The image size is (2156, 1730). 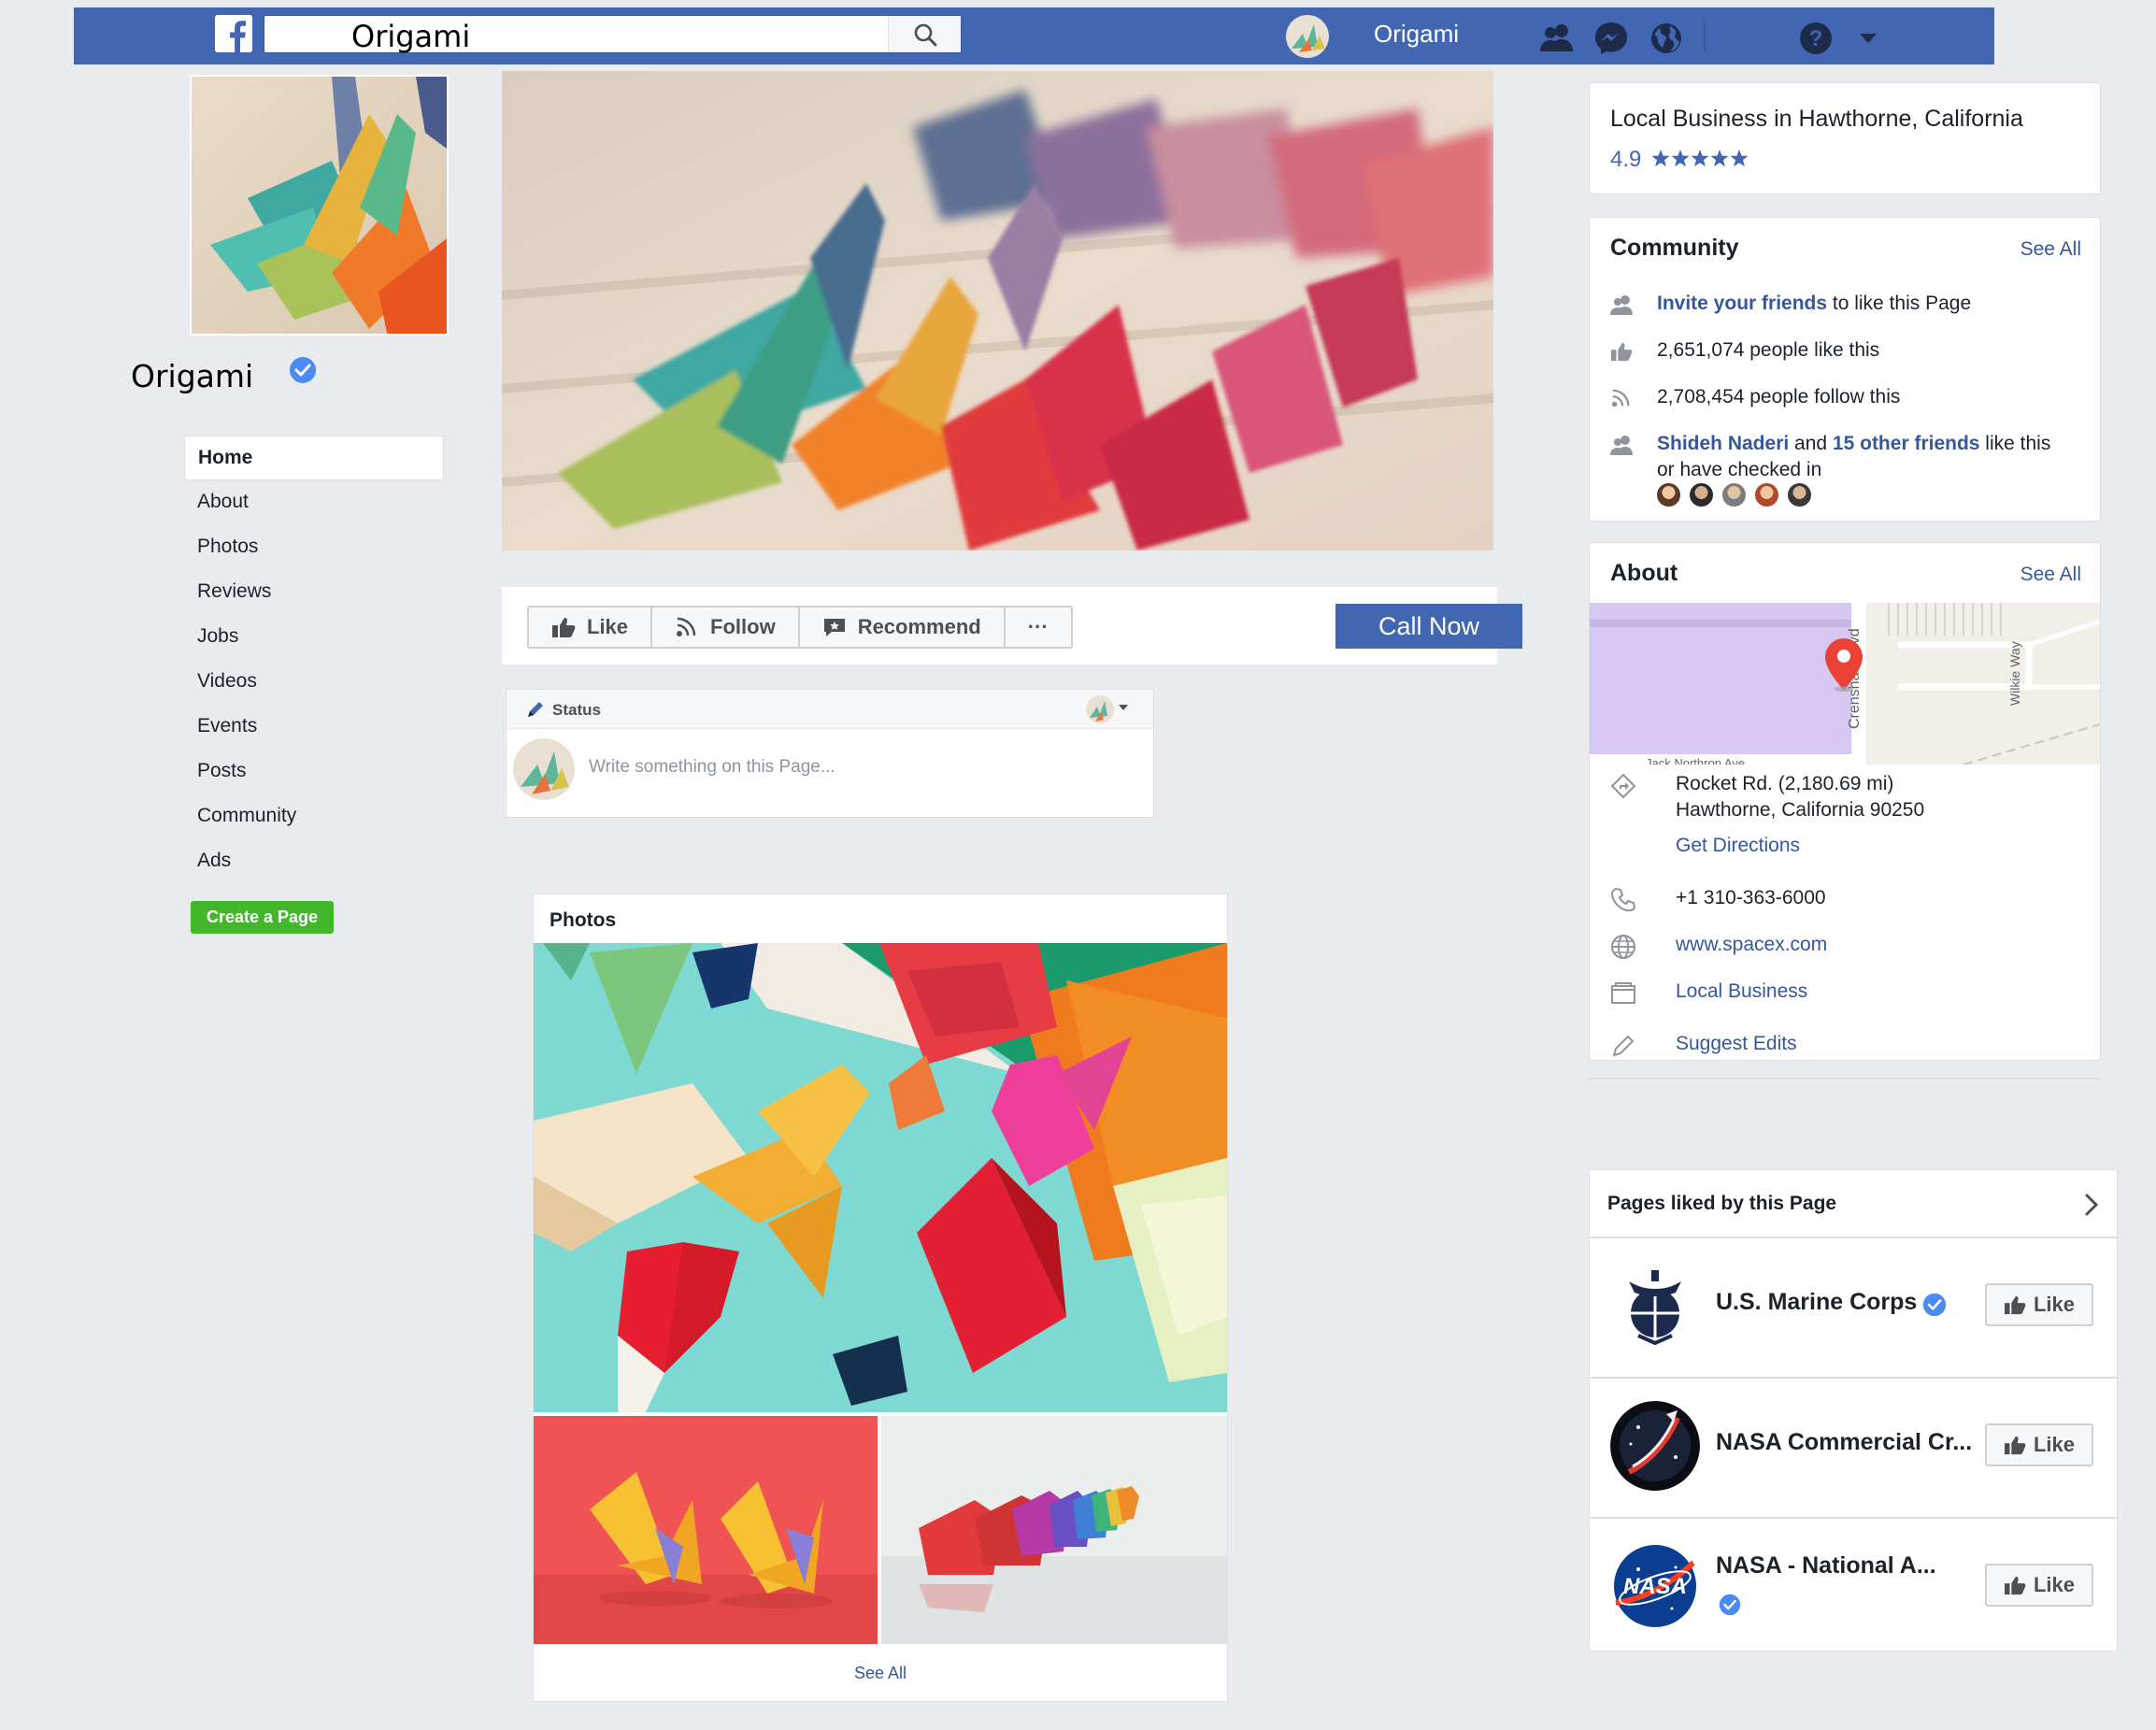 I want to click on likes-count-row: 2,651,074 people like this, so click(x=1848, y=351).